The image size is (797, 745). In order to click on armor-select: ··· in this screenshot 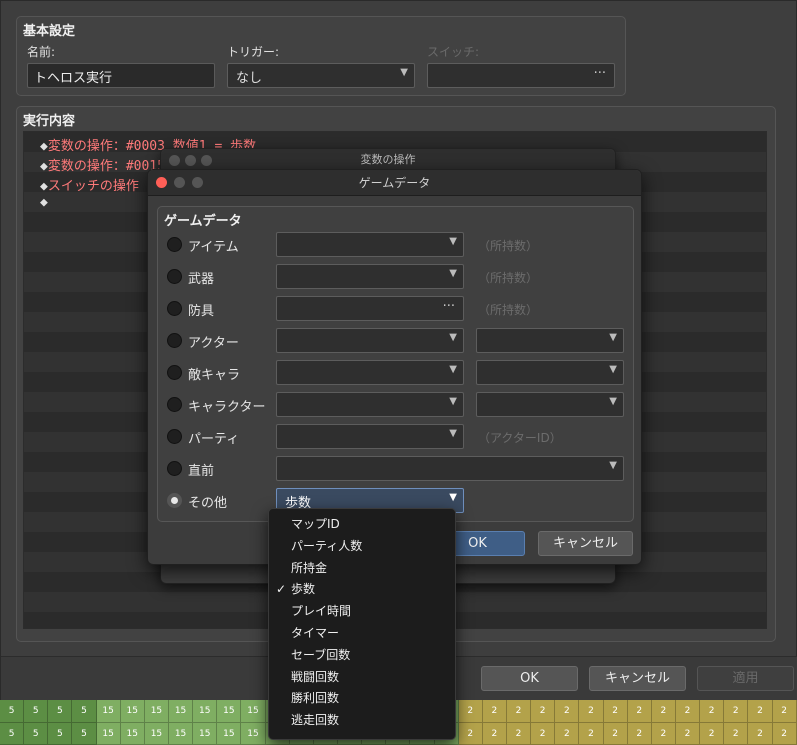, I will do `click(370, 308)`.